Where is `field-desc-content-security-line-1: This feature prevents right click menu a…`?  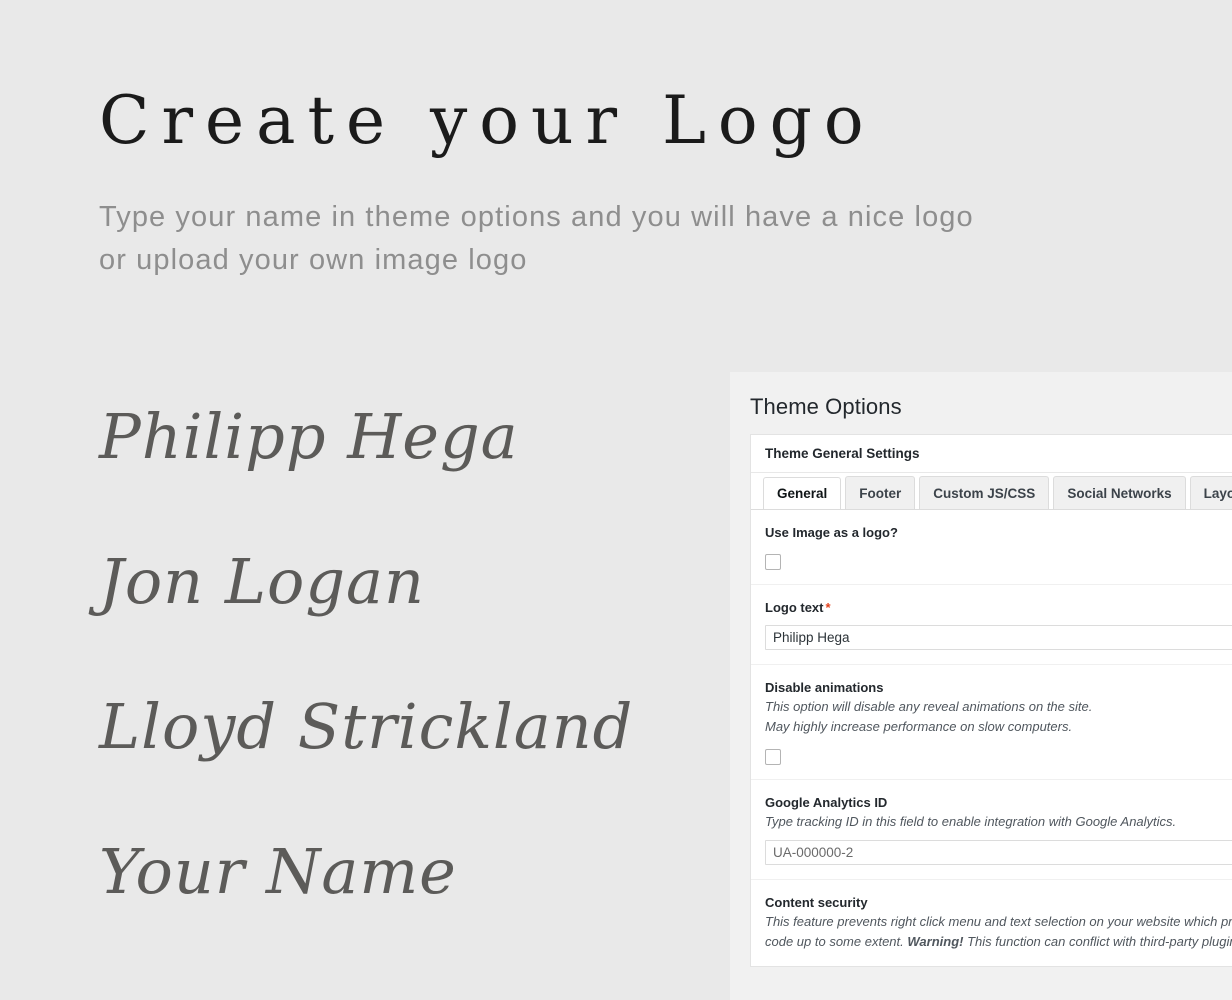 field-desc-content-security-line-1: This feature prevents right click menu a… is located at coordinates (998, 921).